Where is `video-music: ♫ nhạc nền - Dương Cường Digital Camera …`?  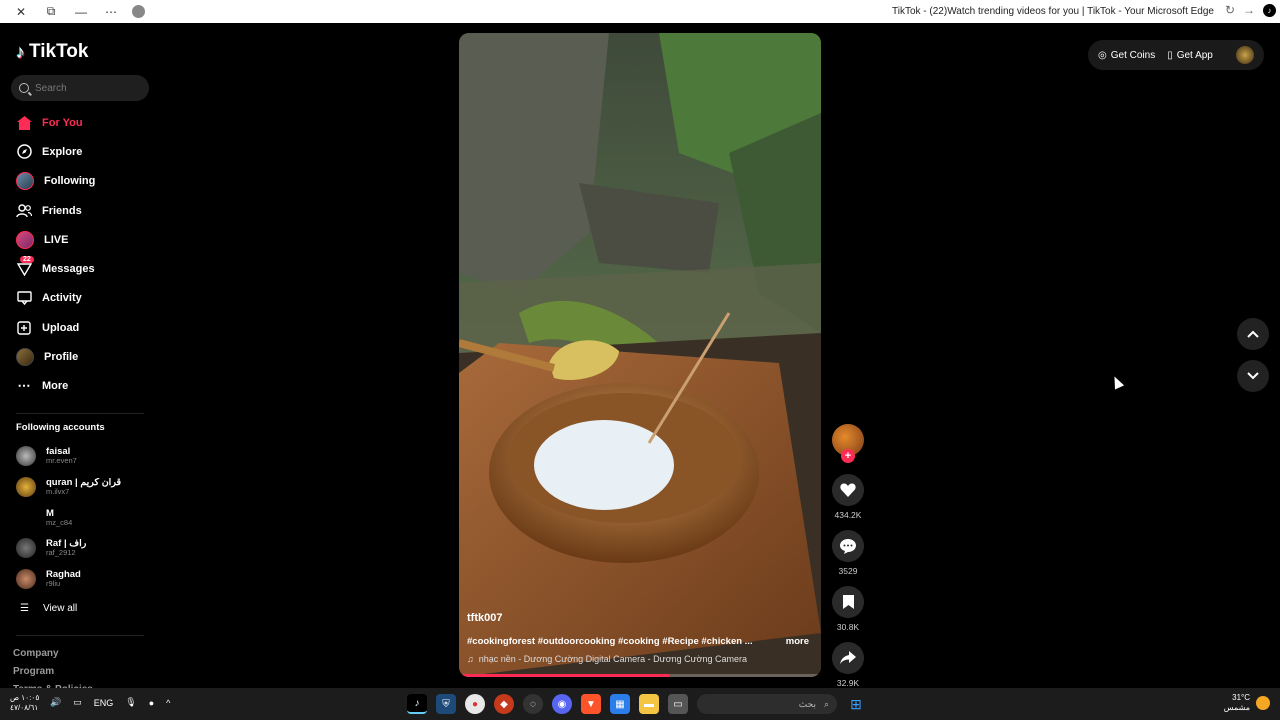 video-music: ♫ nhạc nền - Dương Cường Digital Camera … is located at coordinates (607, 659).